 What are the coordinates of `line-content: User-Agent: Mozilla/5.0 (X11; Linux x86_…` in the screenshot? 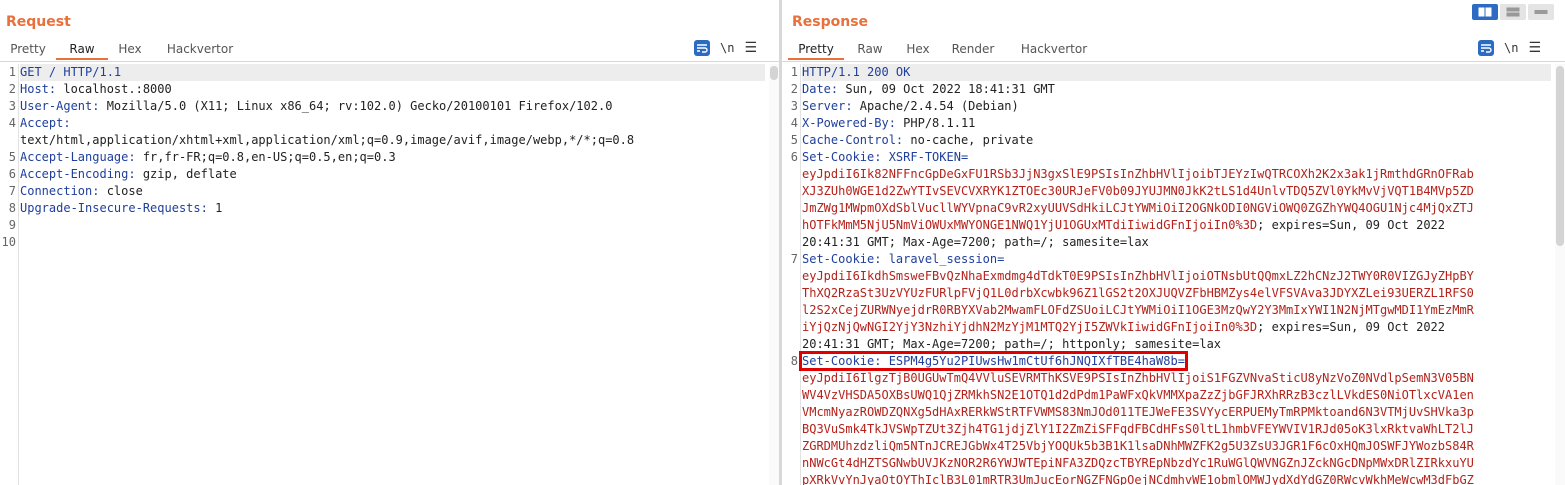 It's located at (316, 106).